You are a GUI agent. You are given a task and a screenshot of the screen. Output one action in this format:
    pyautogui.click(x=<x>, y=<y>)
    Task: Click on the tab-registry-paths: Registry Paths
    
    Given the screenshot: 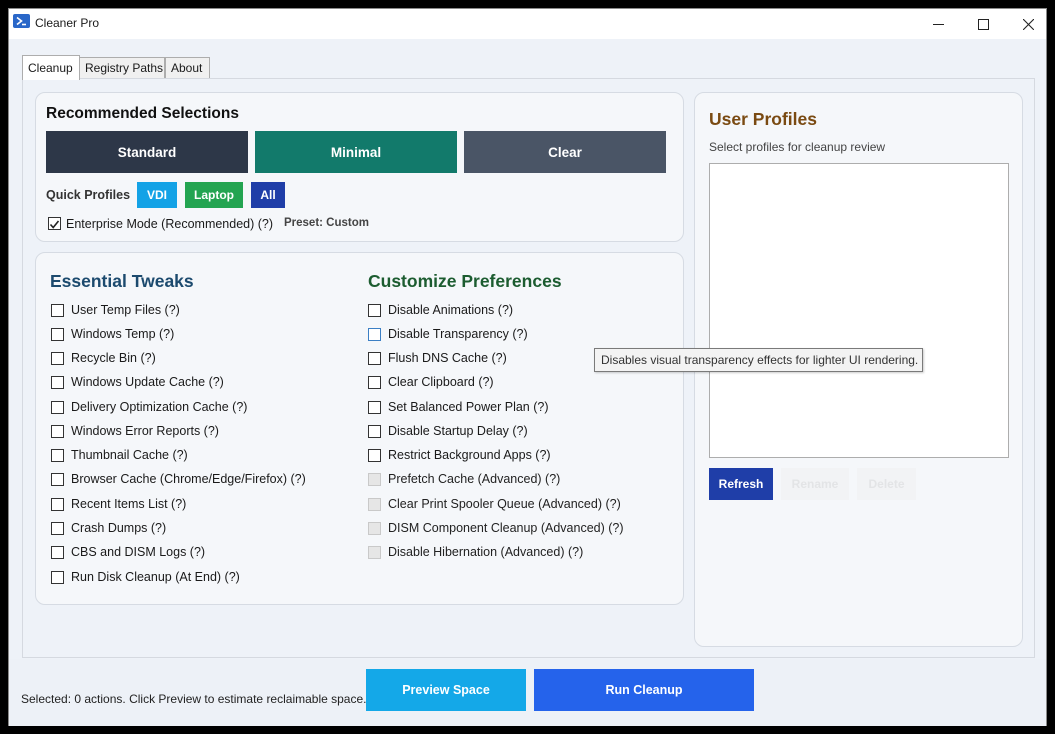 What is the action you would take?
    pyautogui.click(x=122, y=68)
    